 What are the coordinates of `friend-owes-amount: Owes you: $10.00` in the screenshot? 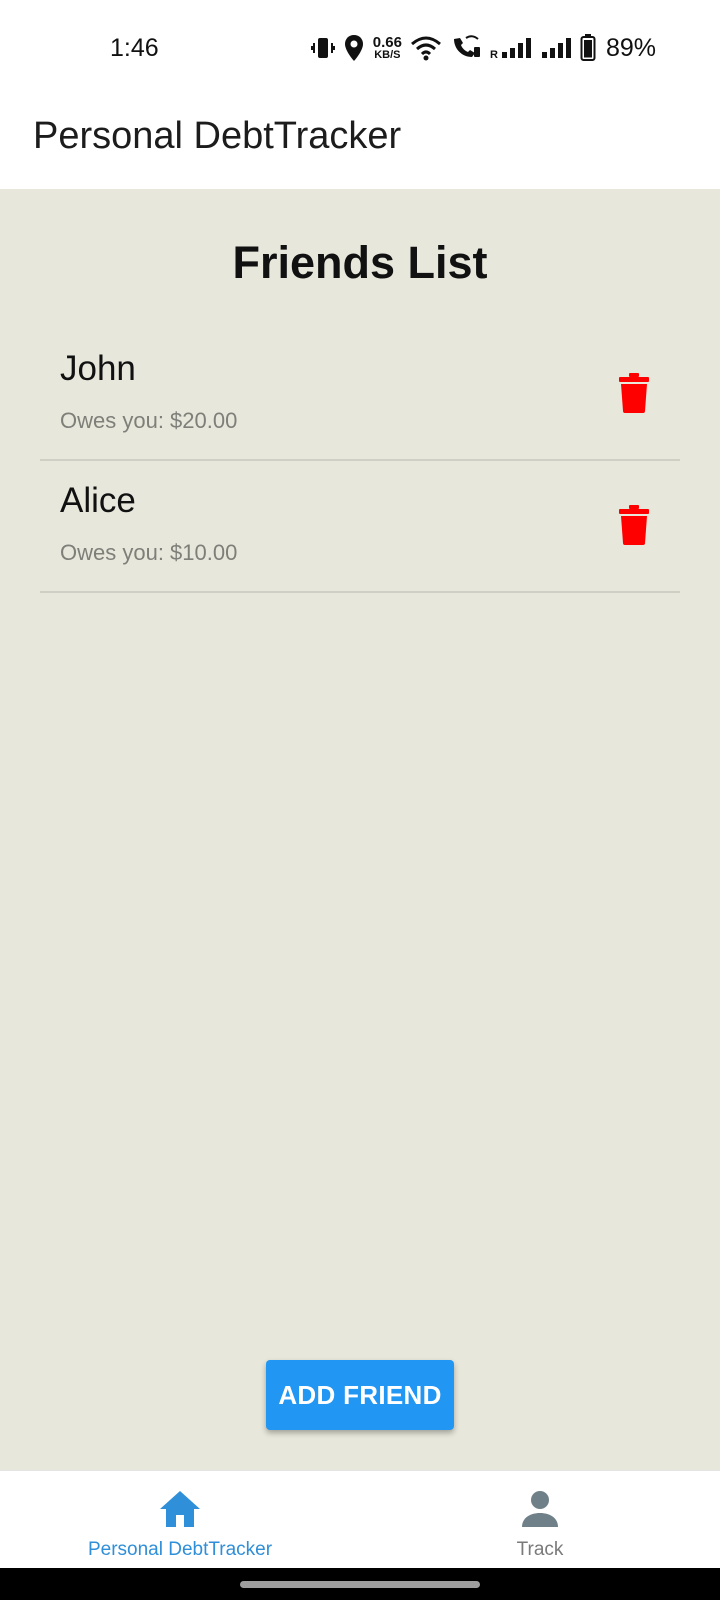 It's located at (149, 552).